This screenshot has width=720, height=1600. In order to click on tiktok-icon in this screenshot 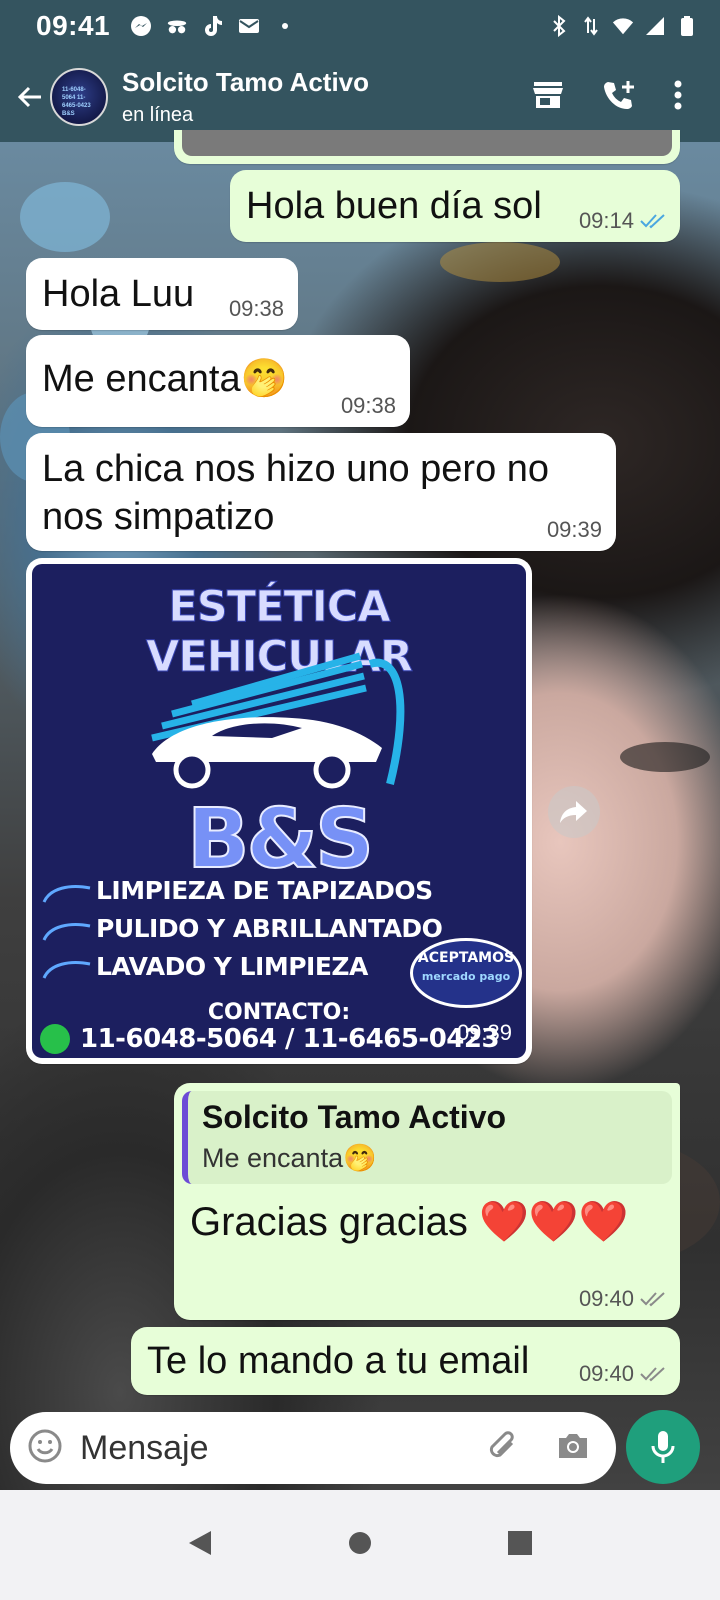, I will do `click(213, 26)`.